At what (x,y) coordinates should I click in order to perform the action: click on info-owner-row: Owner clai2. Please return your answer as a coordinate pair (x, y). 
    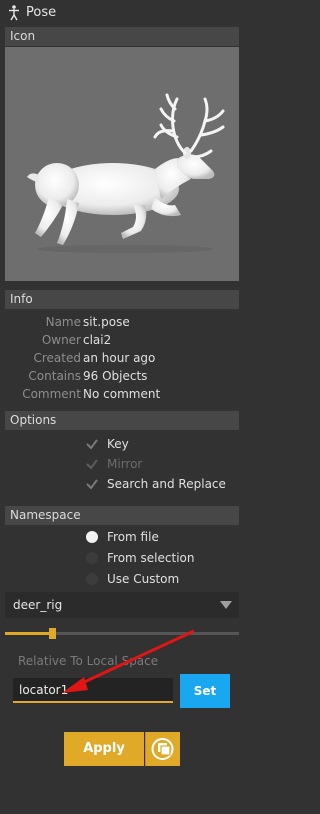
    Looking at the image, I should click on (122, 340).